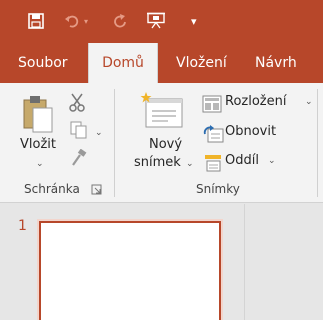 The width and height of the screenshot is (323, 320). What do you see at coordinates (96, 189) in the screenshot?
I see `dialog-launcher-icon` at bounding box center [96, 189].